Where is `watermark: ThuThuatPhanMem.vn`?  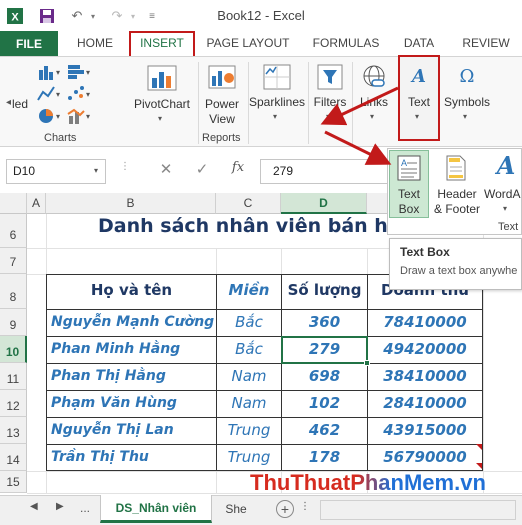 watermark: ThuThuatPhanMem.vn is located at coordinates (368, 483).